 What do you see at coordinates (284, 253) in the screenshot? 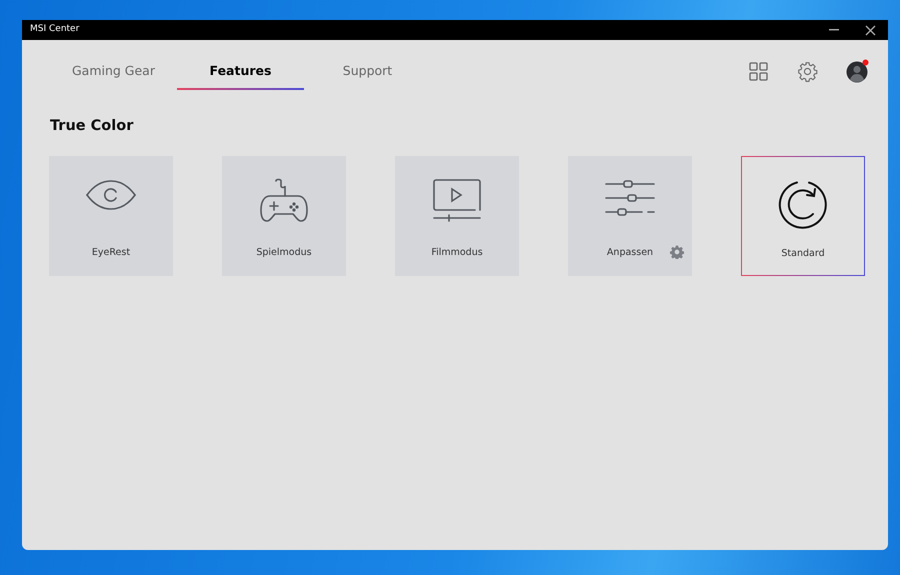
I see `mode-label: Spielmodus` at bounding box center [284, 253].